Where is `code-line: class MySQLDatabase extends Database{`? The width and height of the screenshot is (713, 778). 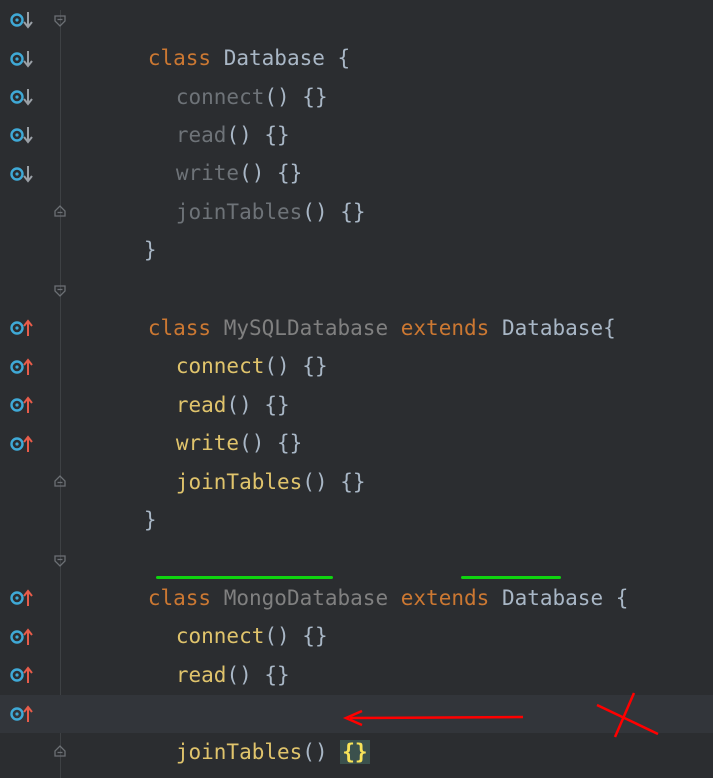
code-line: class MySQLDatabase extends Database{ is located at coordinates (356, 305).